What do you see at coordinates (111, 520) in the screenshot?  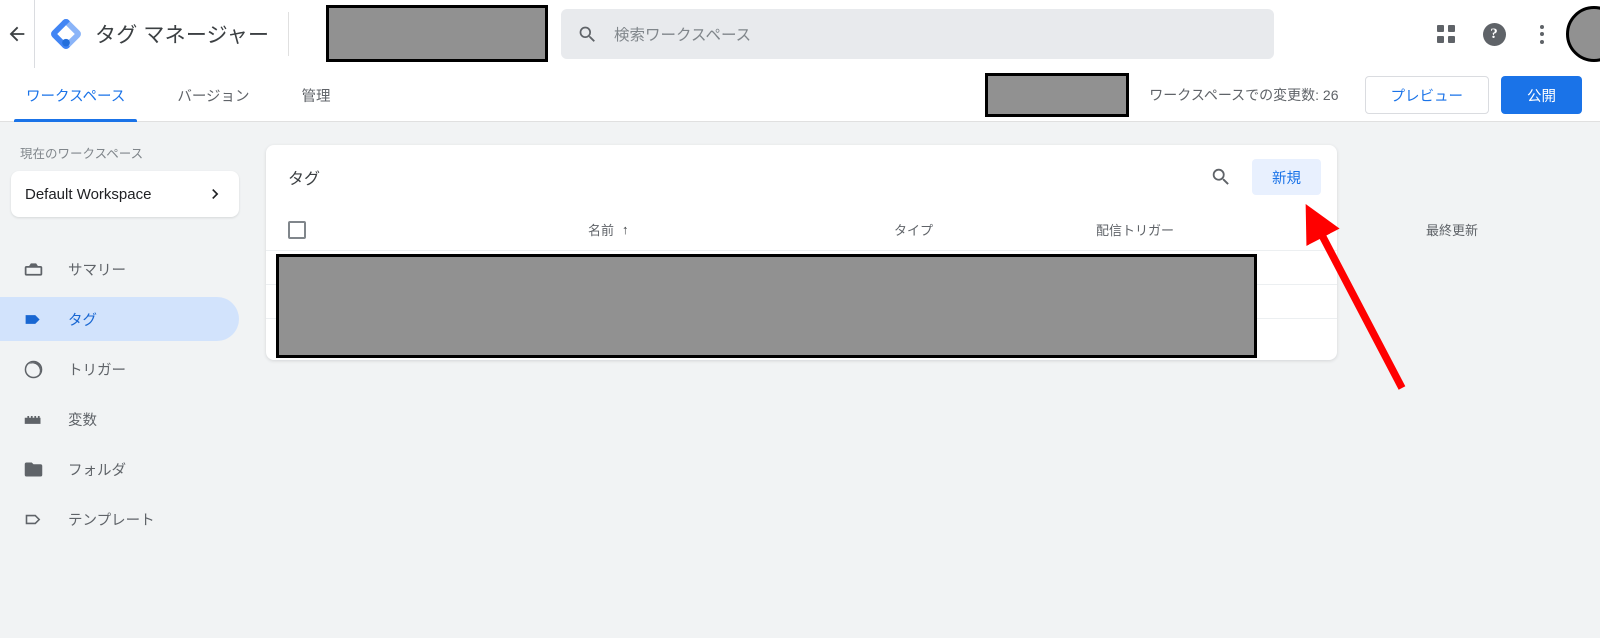 I see `sidebar-item-templates-label: テンプレート` at bounding box center [111, 520].